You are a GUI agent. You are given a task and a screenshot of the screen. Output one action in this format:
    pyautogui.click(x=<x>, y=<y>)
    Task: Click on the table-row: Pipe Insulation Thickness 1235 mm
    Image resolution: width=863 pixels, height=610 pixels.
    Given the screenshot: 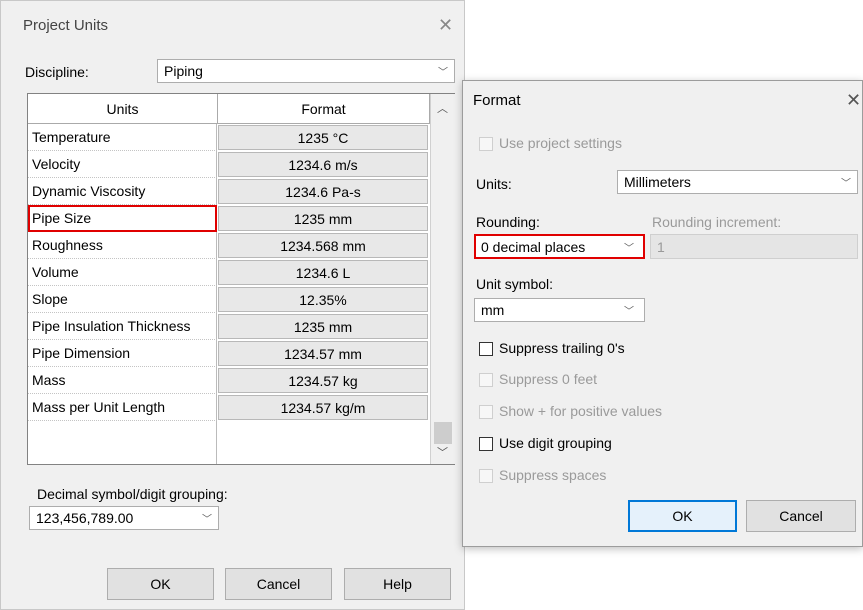 What is the action you would take?
    pyautogui.click(x=229, y=326)
    